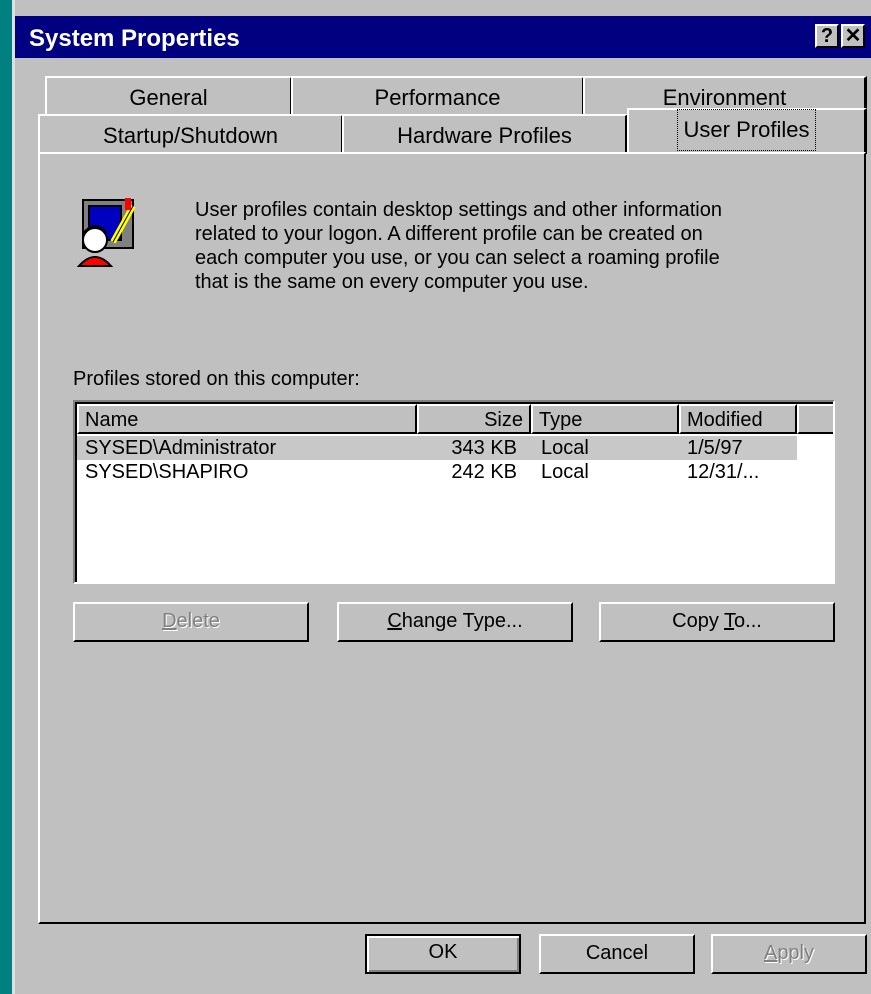 The width and height of the screenshot is (871, 994). I want to click on profiles-label: Profiles stored on this computer:, so click(216, 379).